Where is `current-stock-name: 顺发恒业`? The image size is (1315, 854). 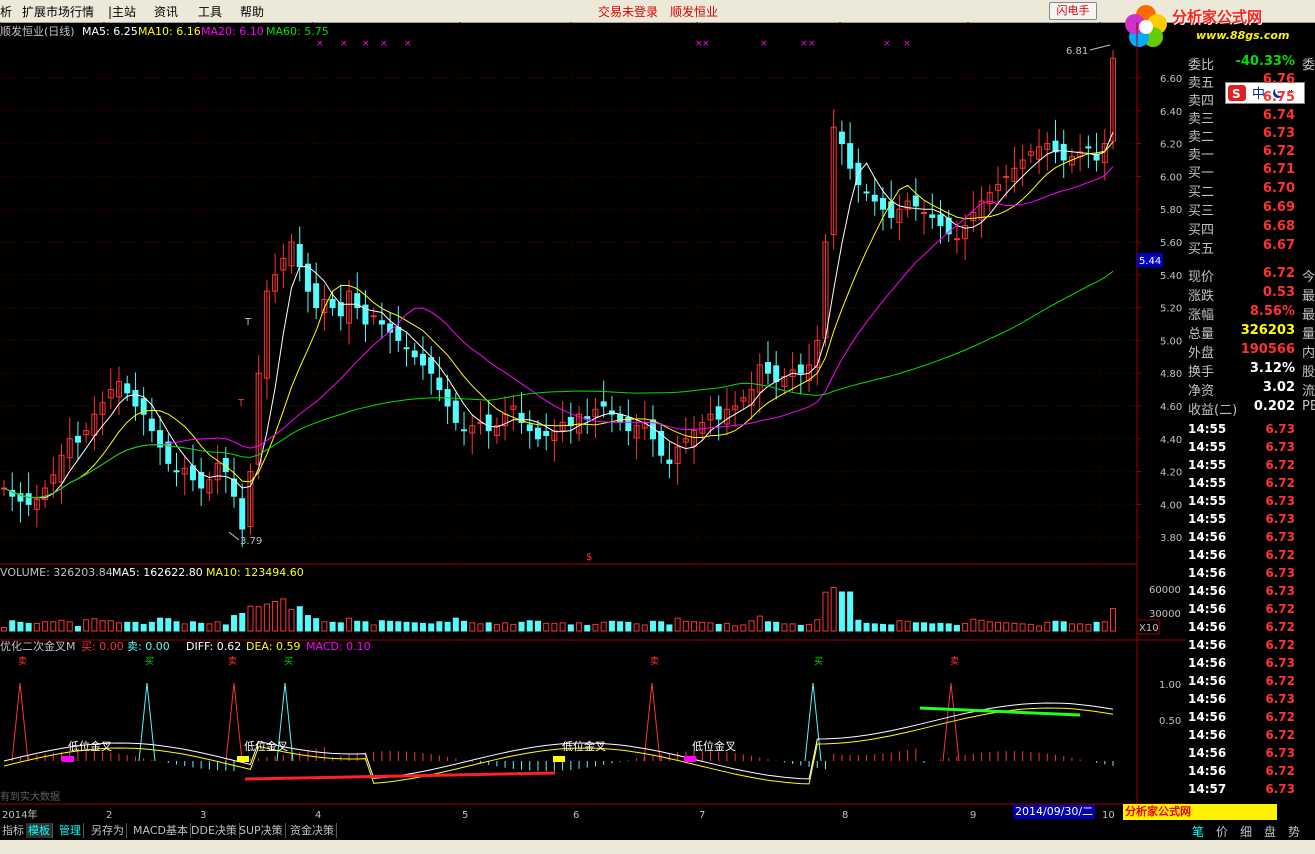 current-stock-name: 顺发恒业 is located at coordinates (694, 12).